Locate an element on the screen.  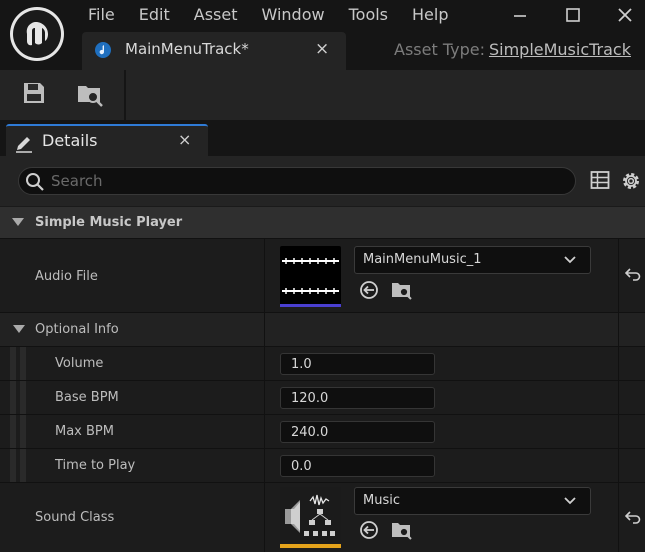
sound-class-icon is located at coordinates (310, 517).